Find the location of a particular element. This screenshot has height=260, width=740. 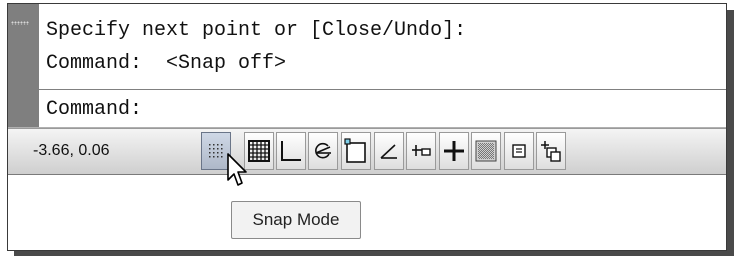

command-window-grip is located at coordinates (23, 65).